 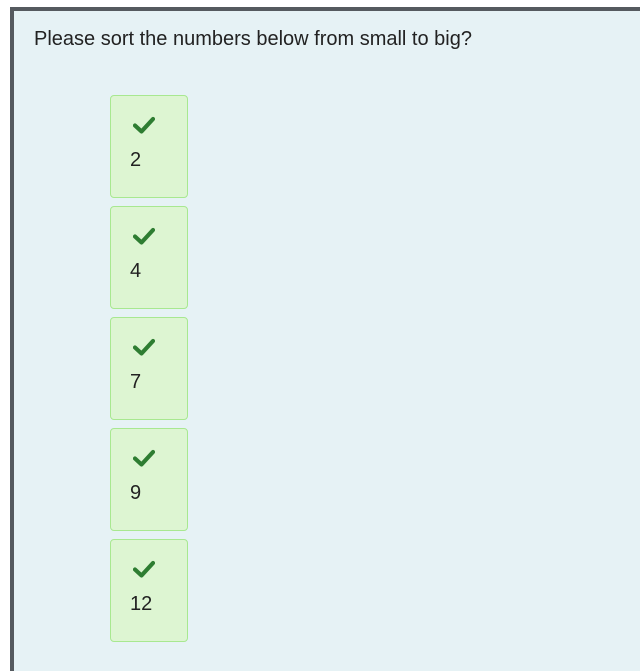 I want to click on sortable-list: 2 4 7 9 12, so click(x=149, y=372).